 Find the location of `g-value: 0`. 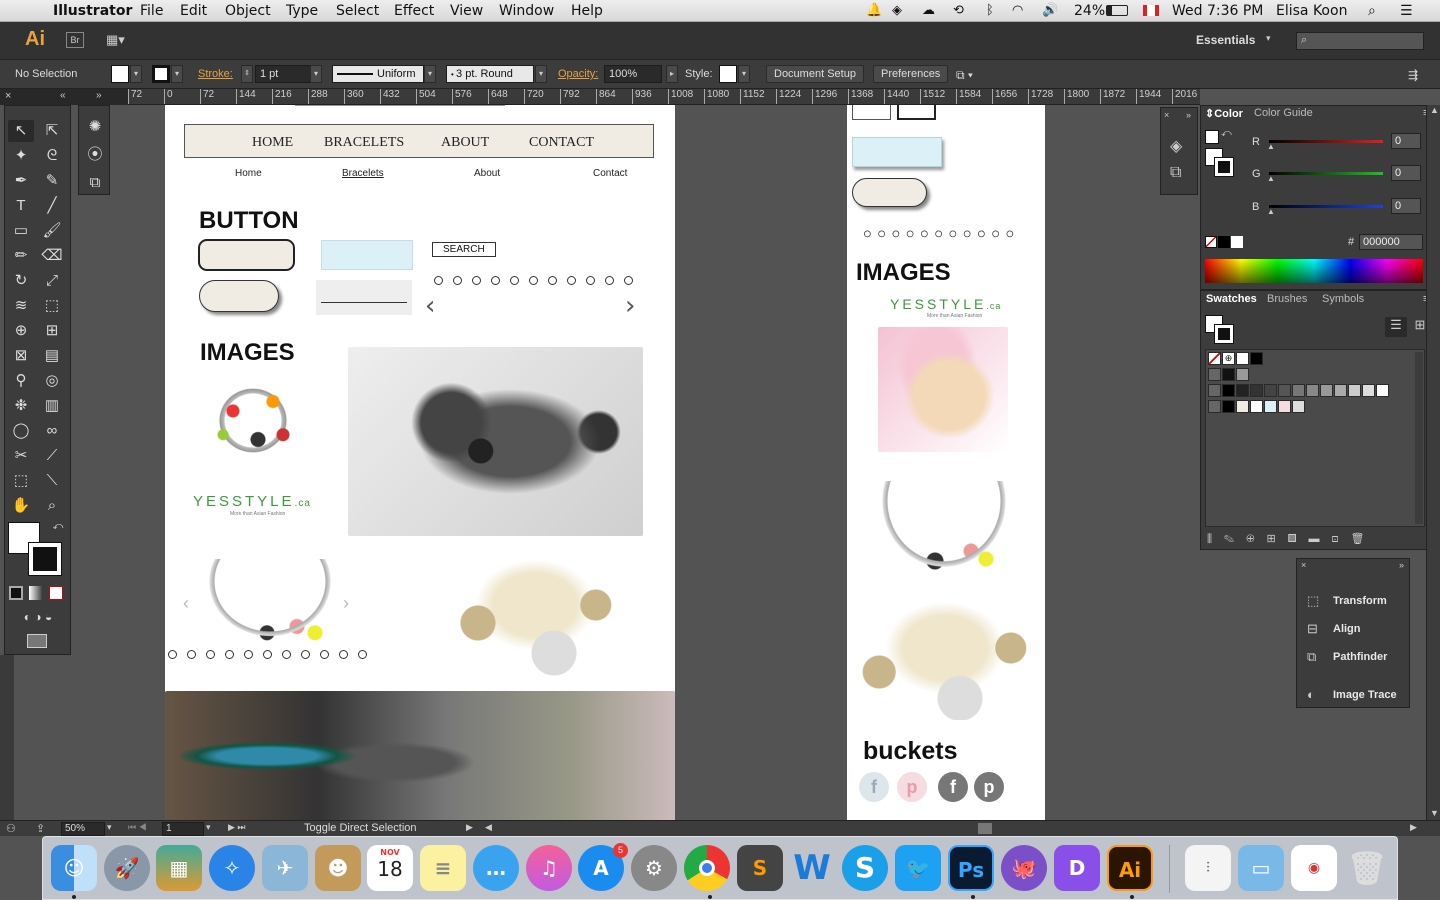

g-value: 0 is located at coordinates (1406, 173).